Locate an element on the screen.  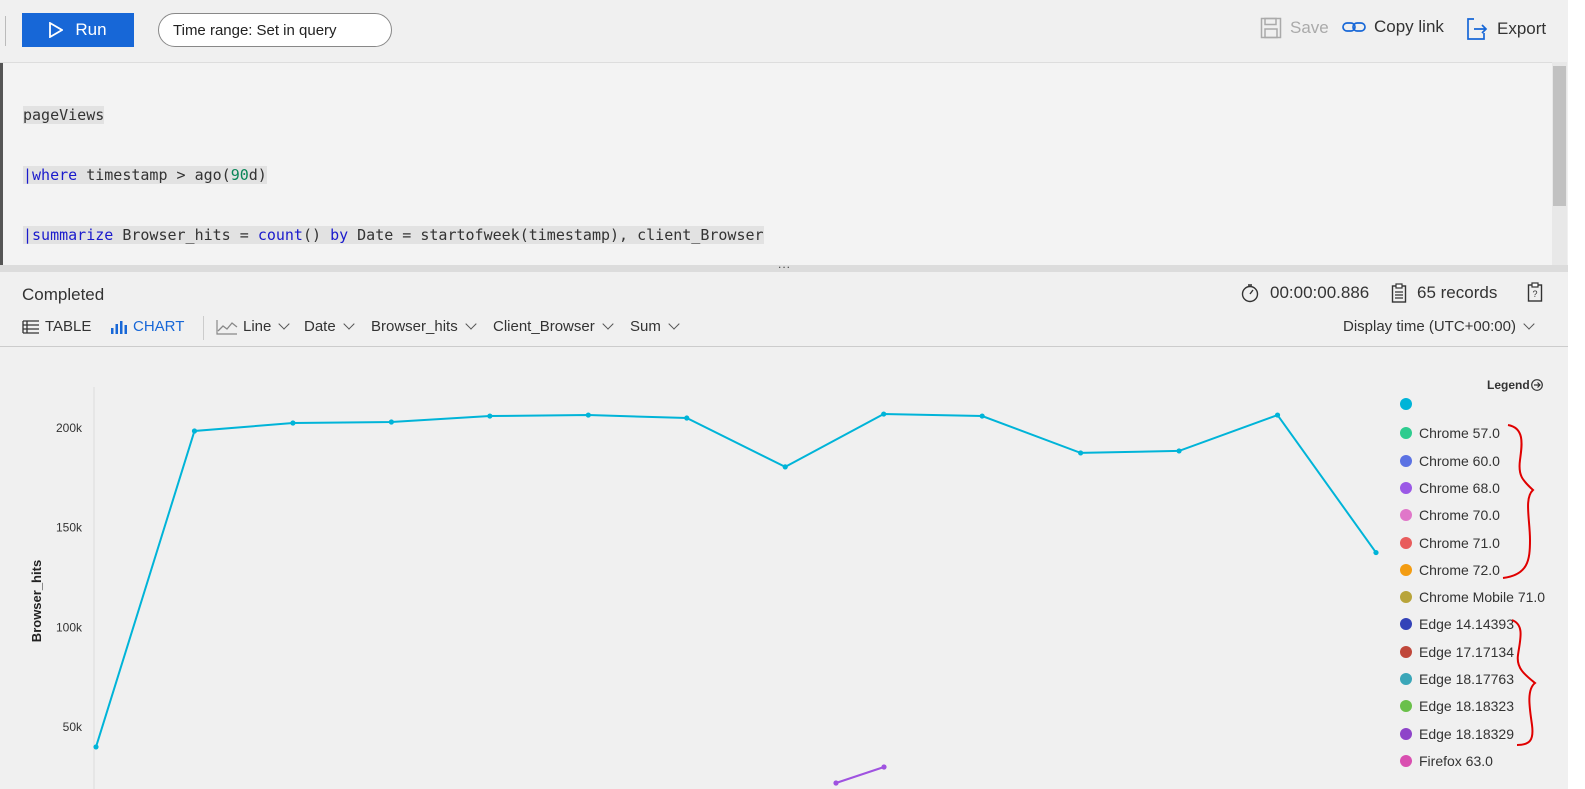
legend-label: Edge 14.14393 is located at coordinates (1466, 624).